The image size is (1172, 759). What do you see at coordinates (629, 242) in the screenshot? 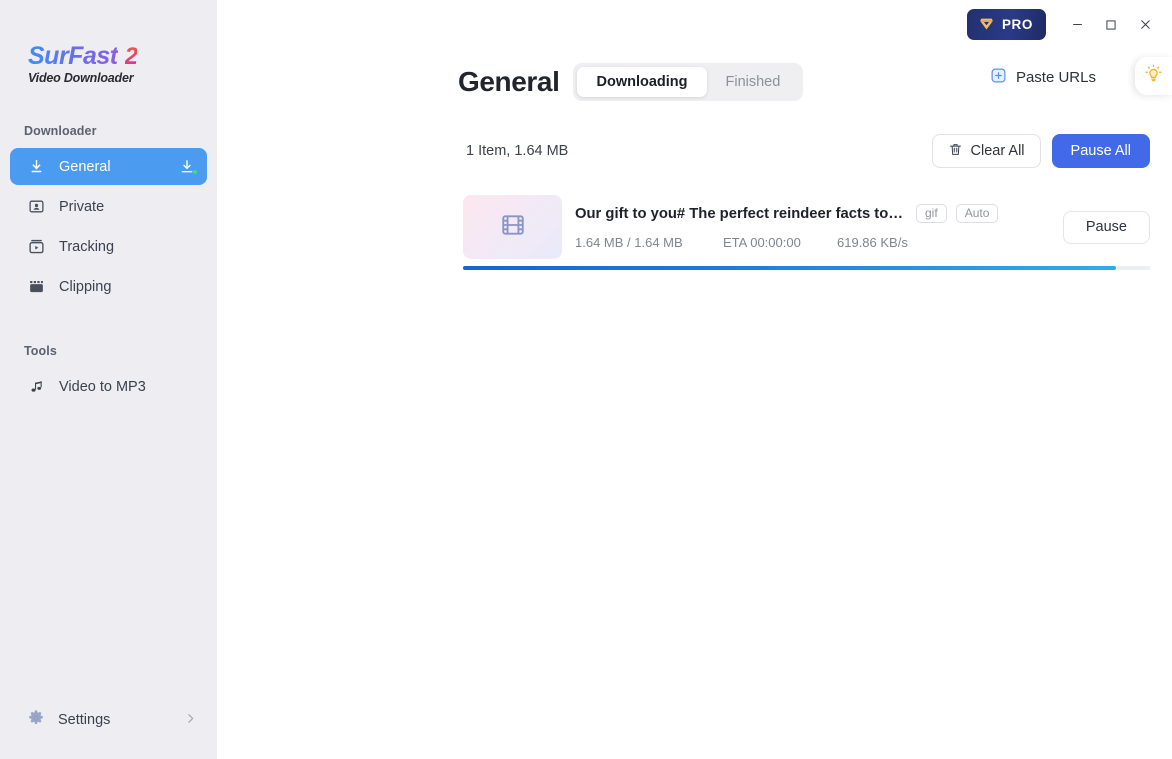
I see `download-size: 1.64 MB / 1.64 MB` at bounding box center [629, 242].